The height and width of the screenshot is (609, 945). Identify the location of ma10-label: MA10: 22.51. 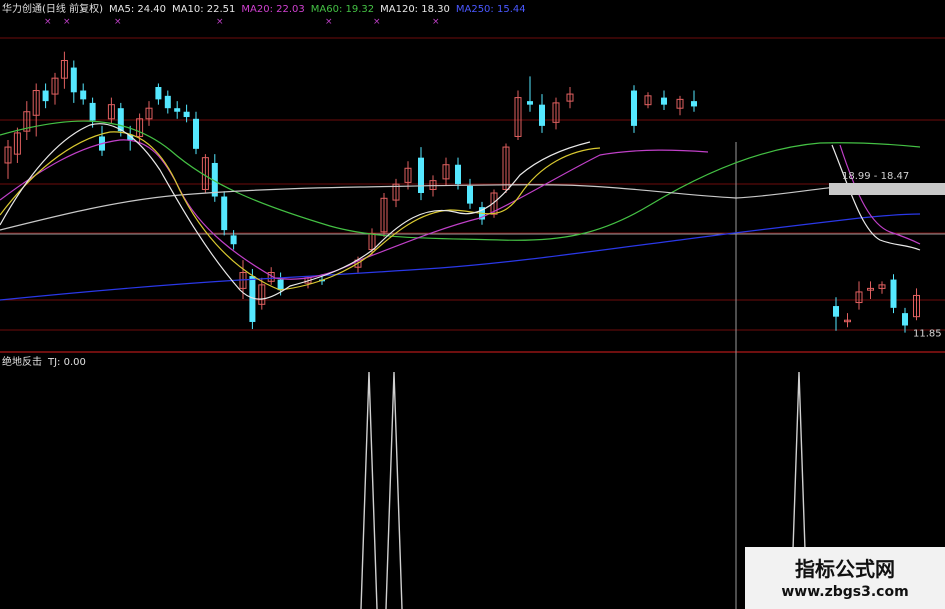
(204, 9).